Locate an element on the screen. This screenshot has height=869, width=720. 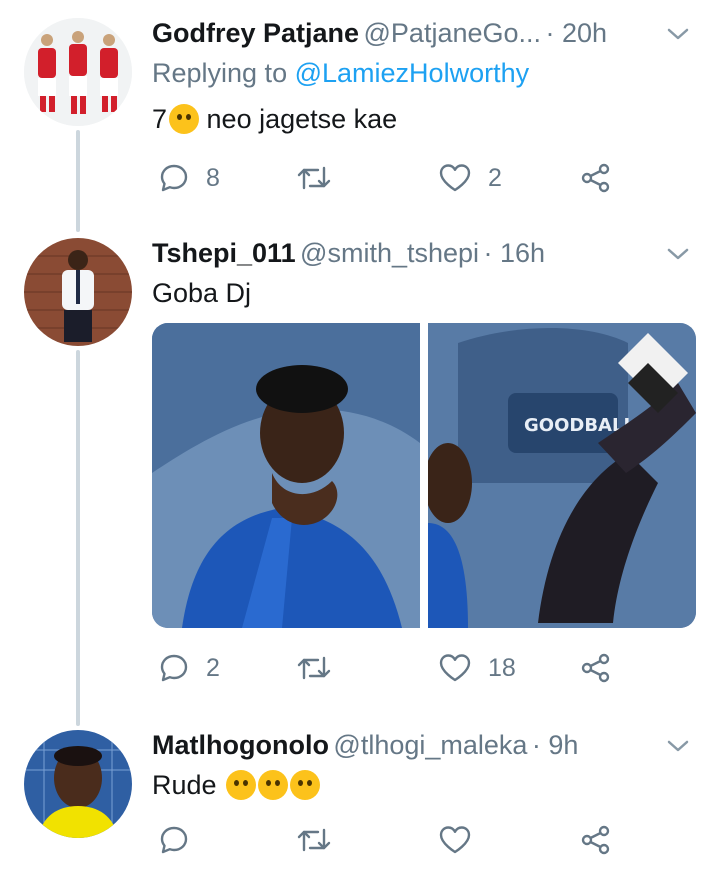
like-button is located at coordinates (463, 840).